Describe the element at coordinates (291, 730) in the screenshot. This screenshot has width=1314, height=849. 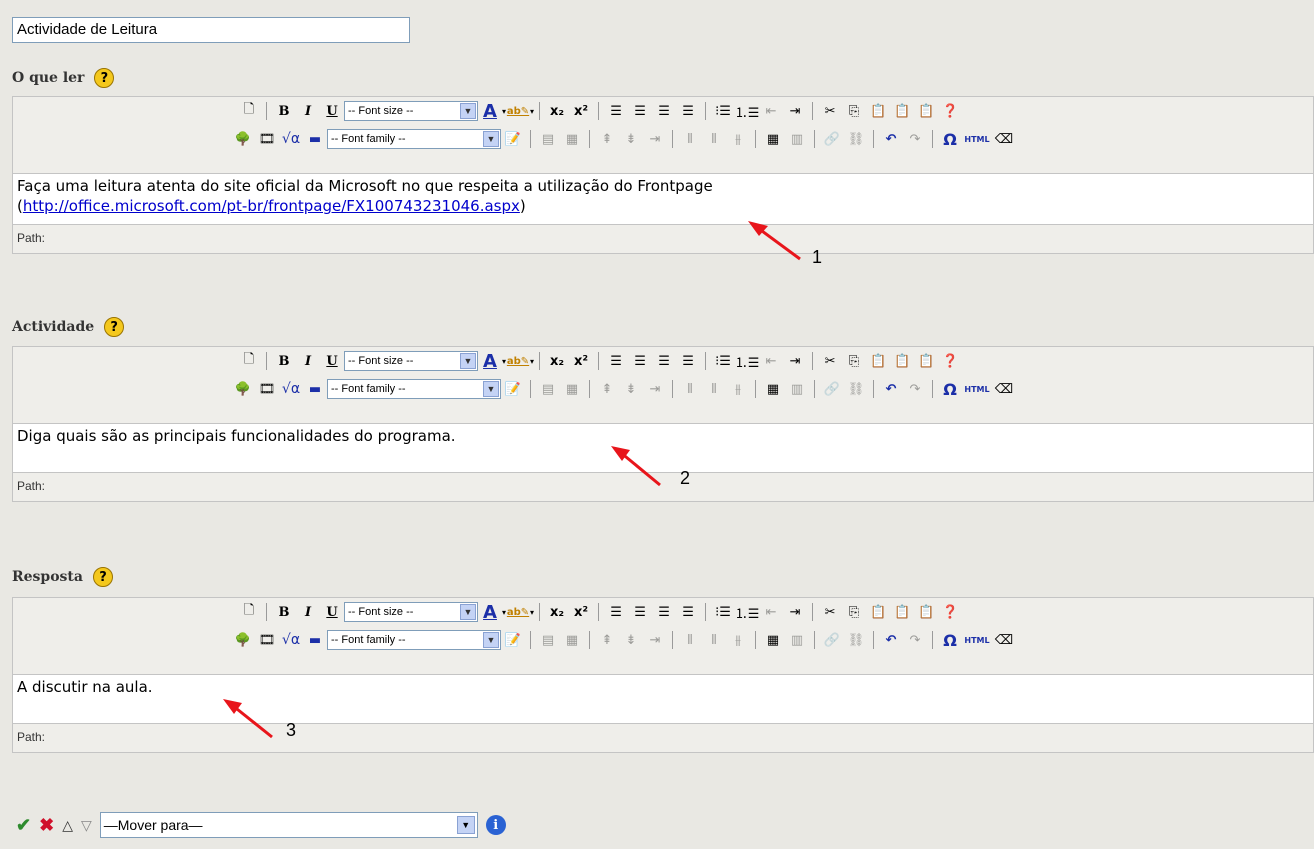
I see `annotation-label-3: 3` at that location.